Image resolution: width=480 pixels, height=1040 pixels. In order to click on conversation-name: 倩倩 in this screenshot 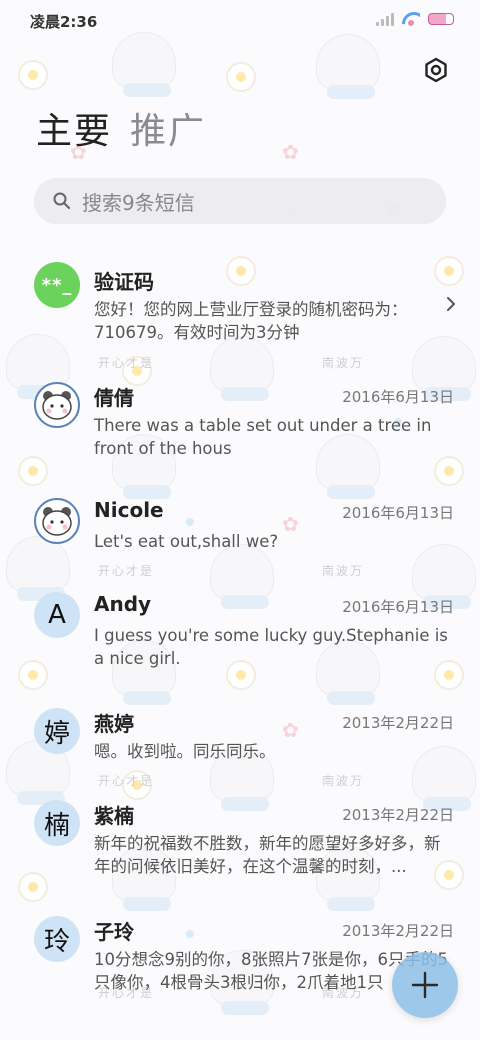, I will do `click(114, 398)`.